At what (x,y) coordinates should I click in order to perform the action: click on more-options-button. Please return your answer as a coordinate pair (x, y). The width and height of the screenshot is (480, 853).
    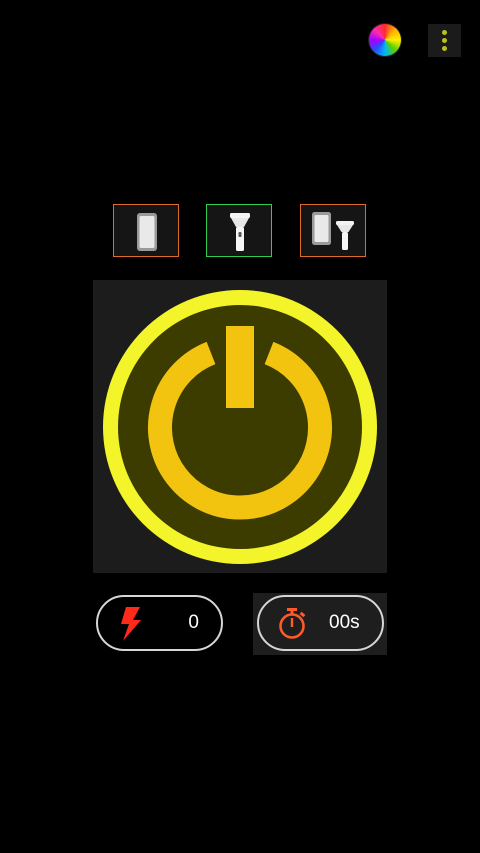
    Looking at the image, I should click on (444, 40).